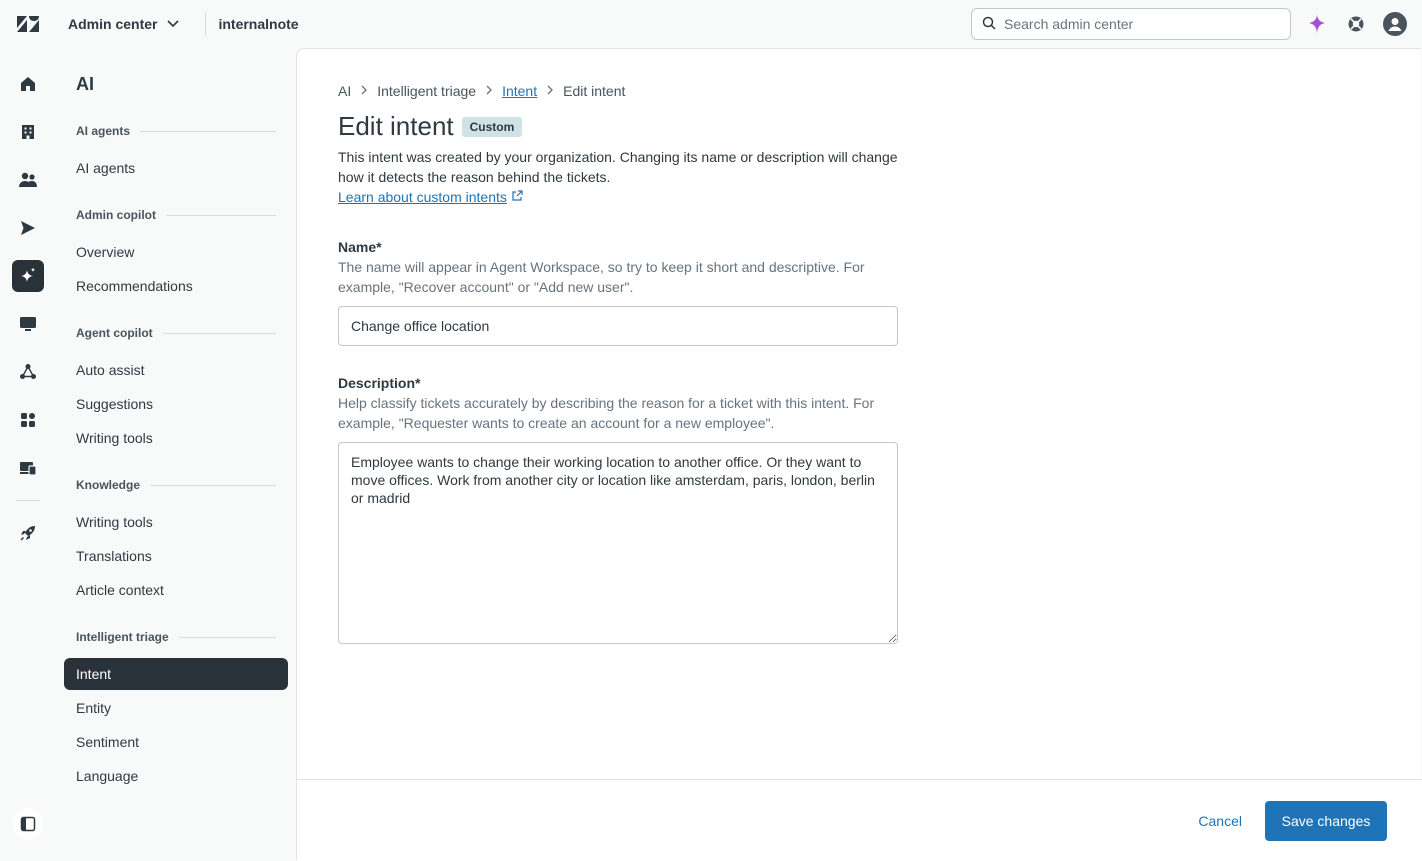  I want to click on nav-item-entity: Entity, so click(176, 708).